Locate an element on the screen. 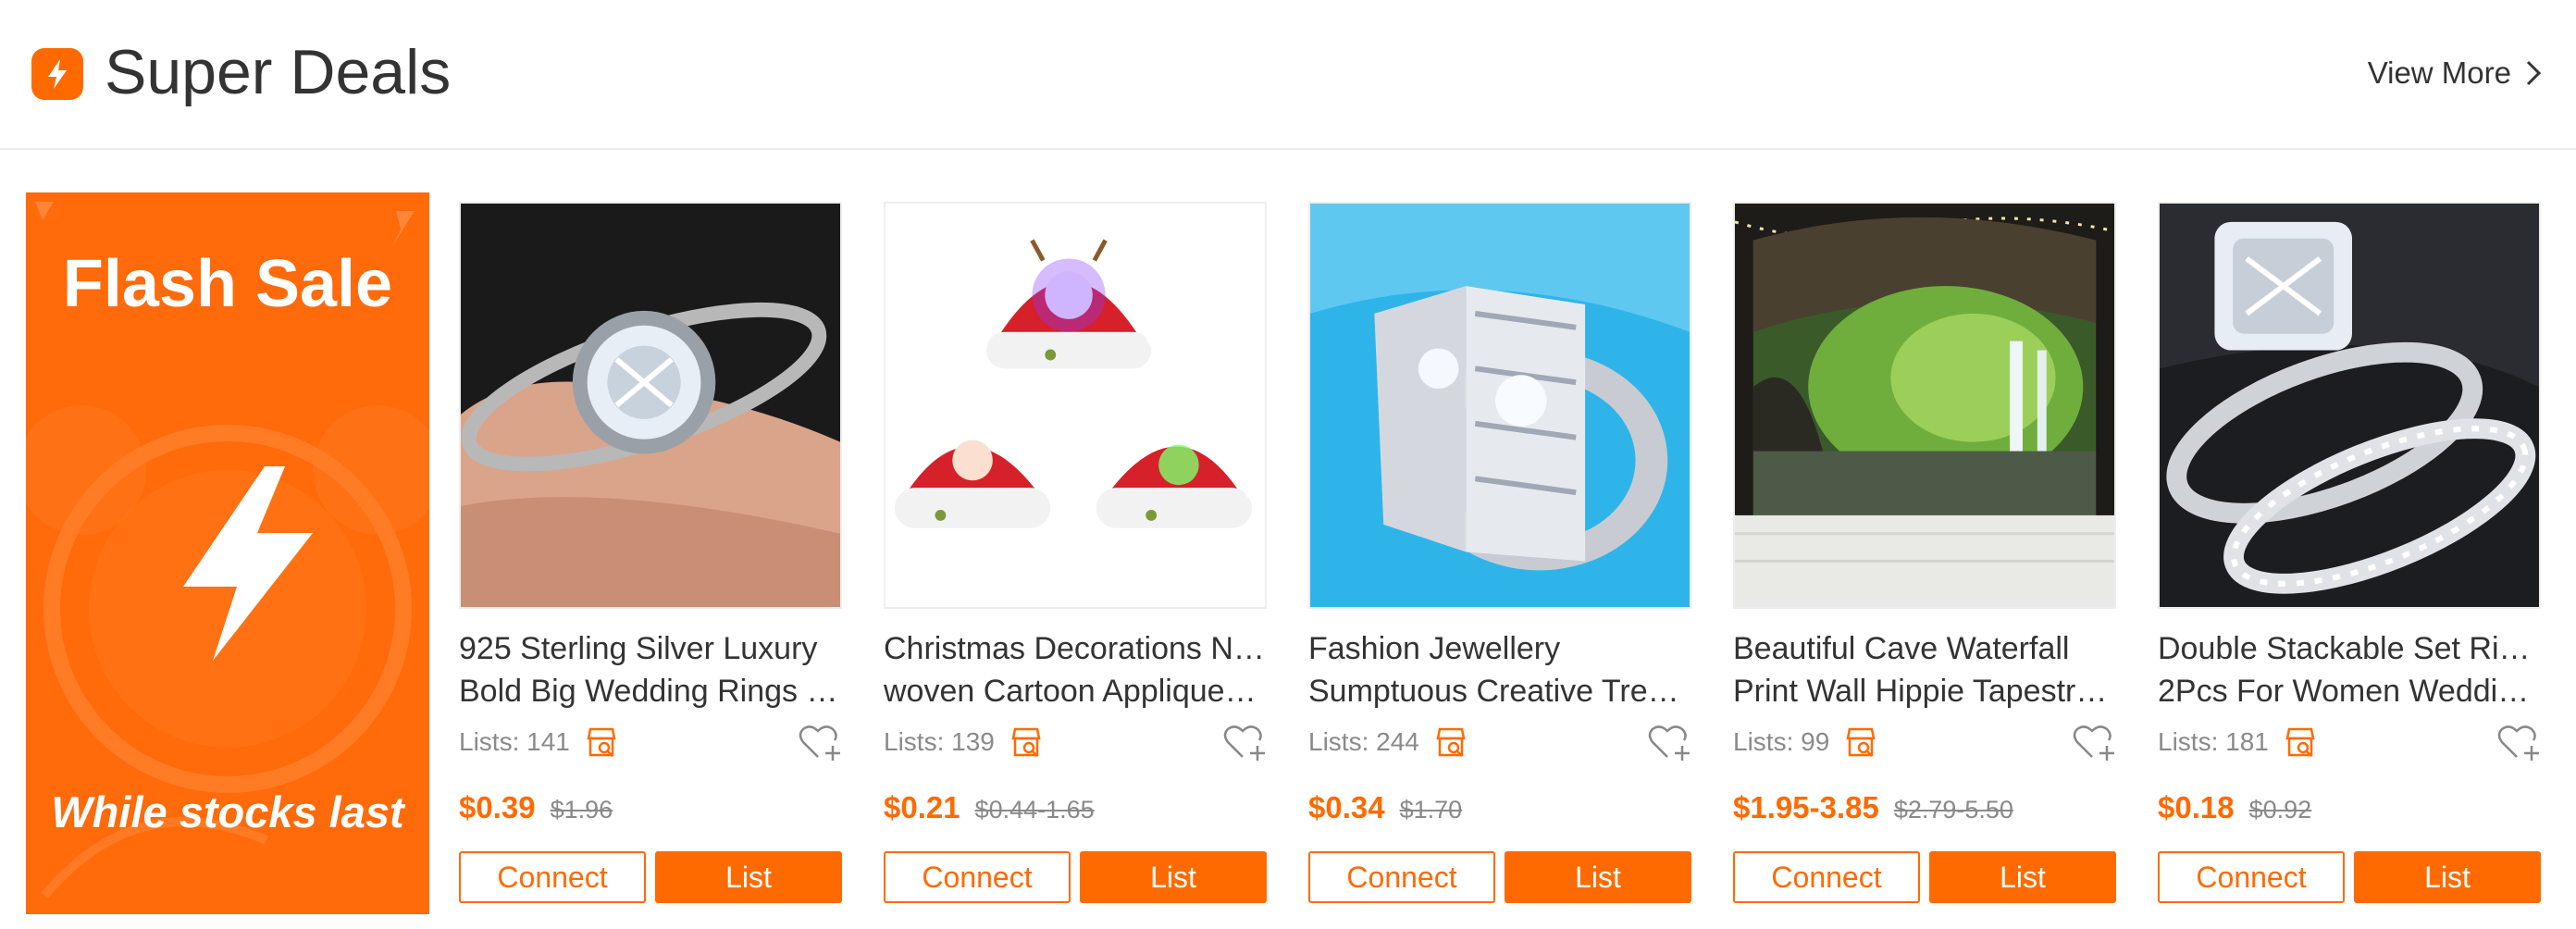  product-meta: Lists: 181 is located at coordinates (2349, 742).